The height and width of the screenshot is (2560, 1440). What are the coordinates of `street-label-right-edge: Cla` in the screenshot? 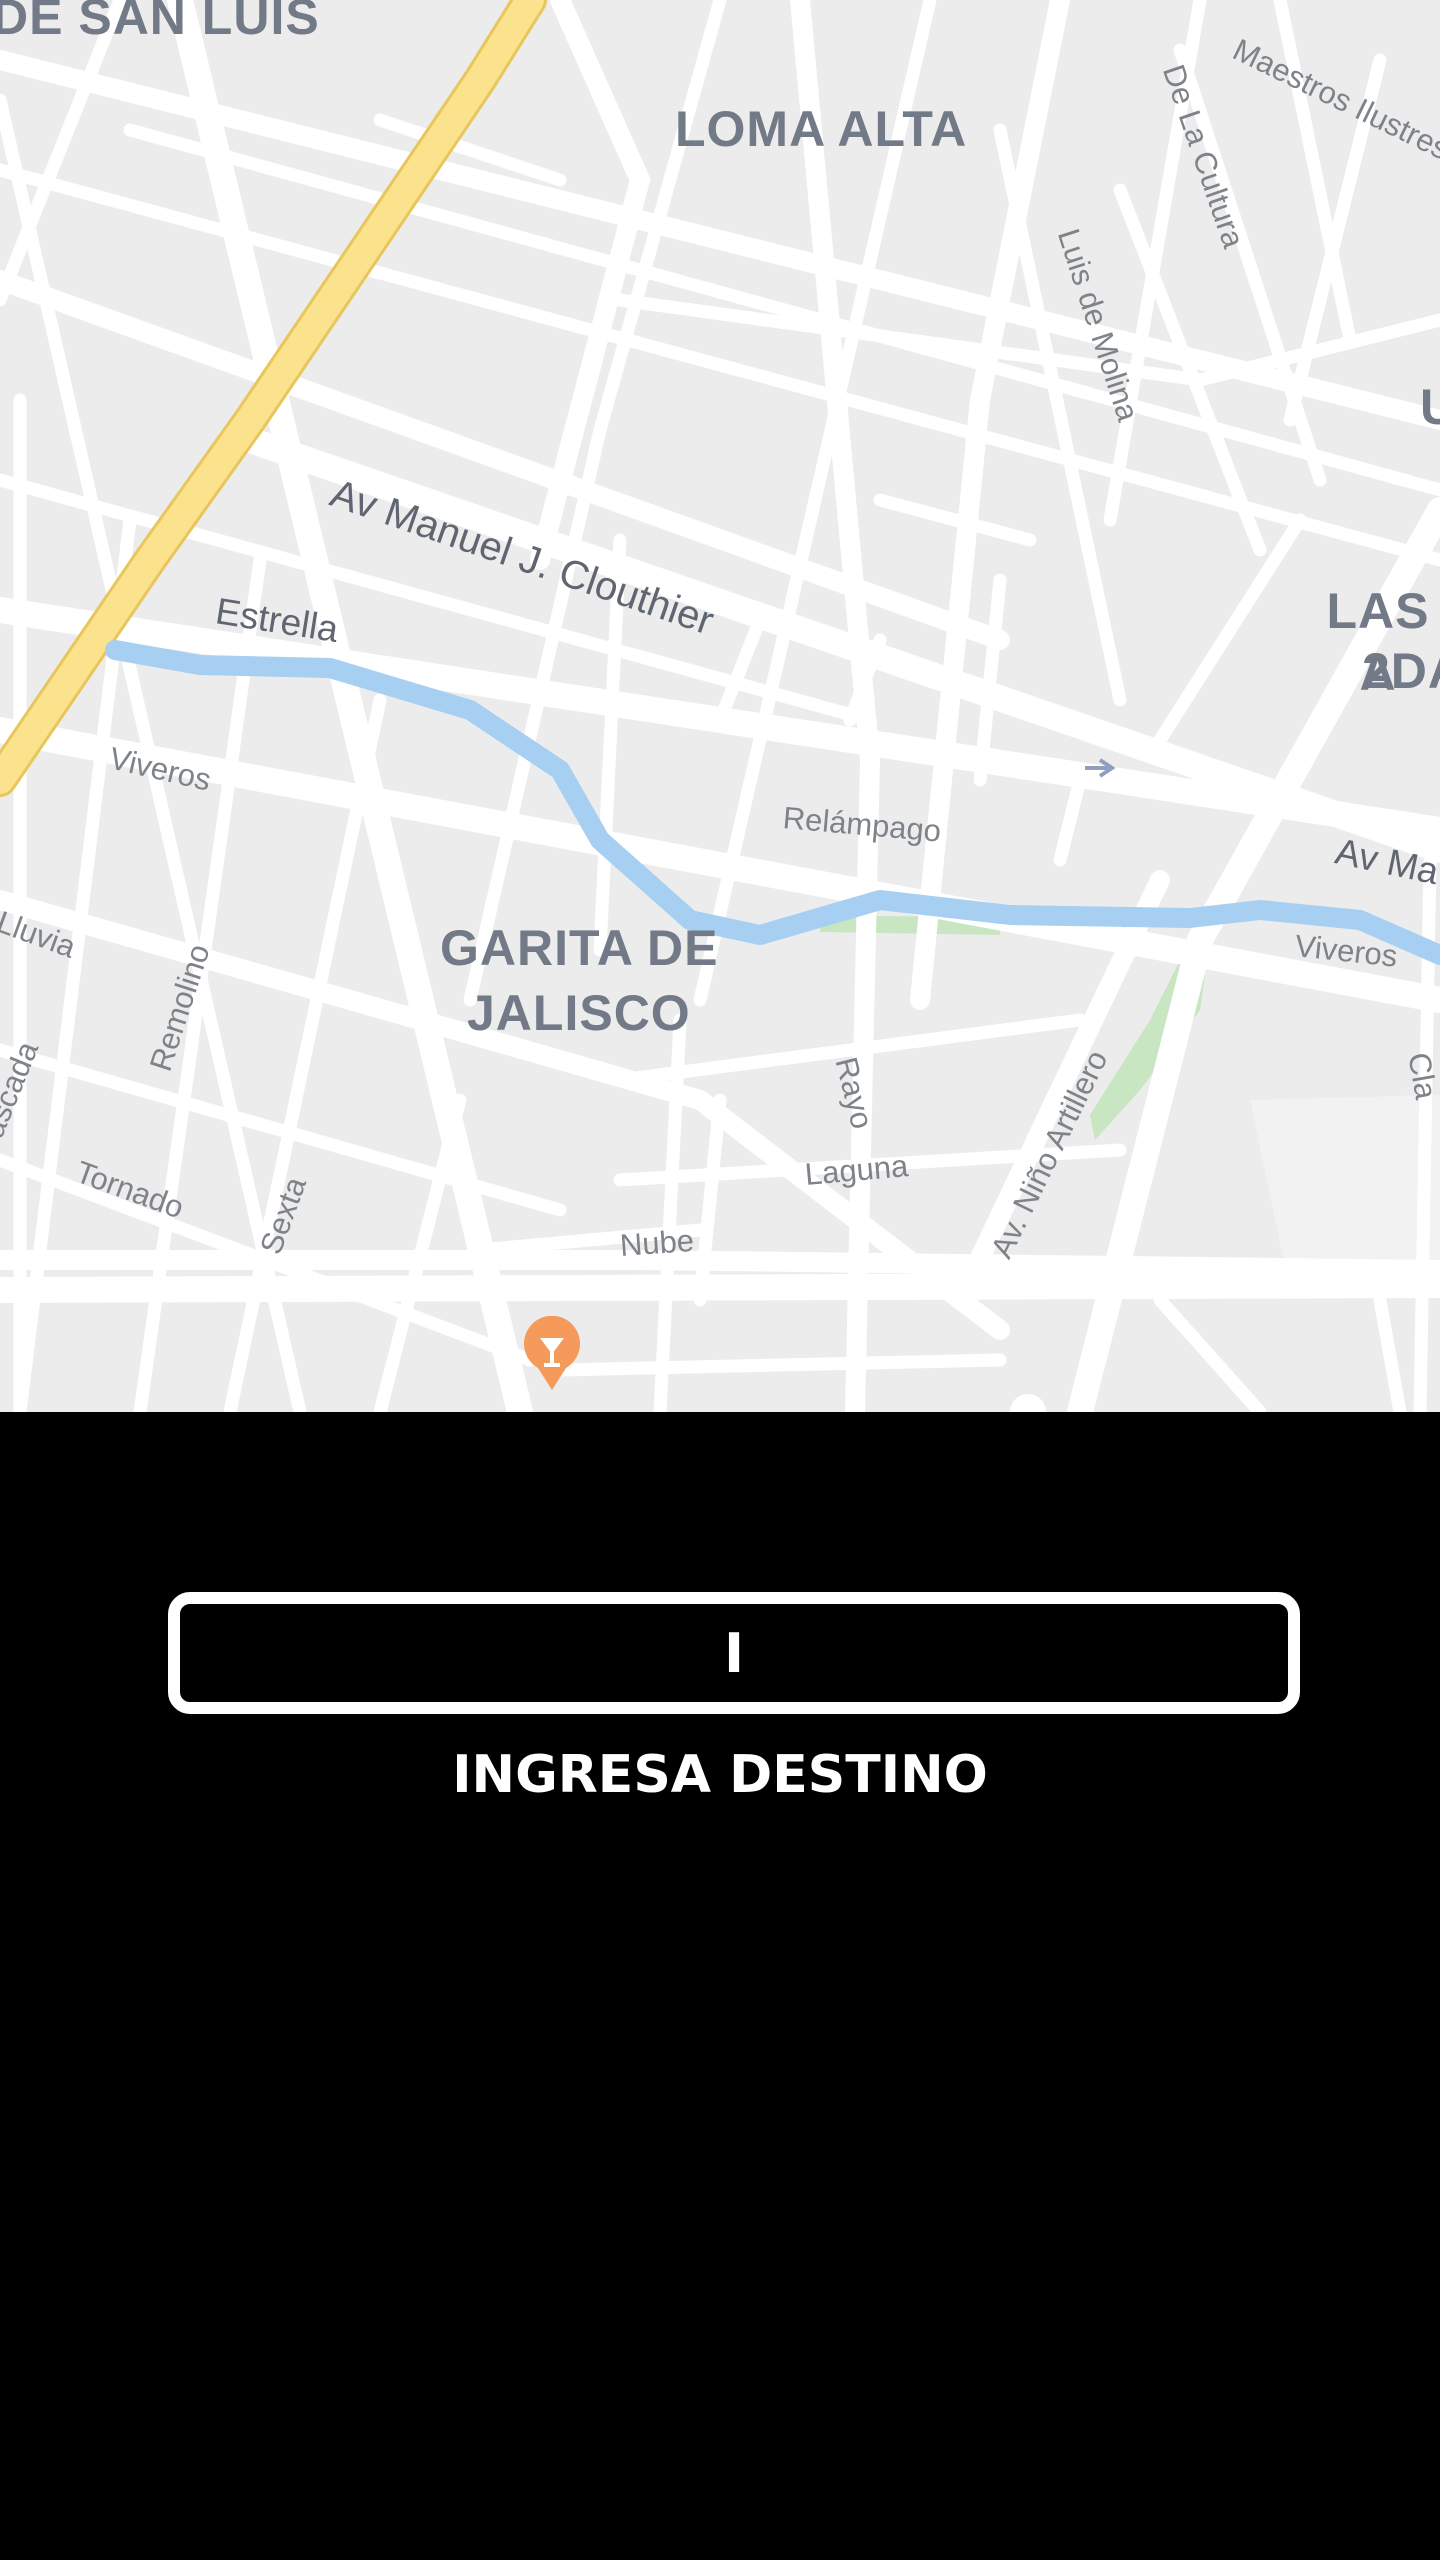 It's located at (1420, 1075).